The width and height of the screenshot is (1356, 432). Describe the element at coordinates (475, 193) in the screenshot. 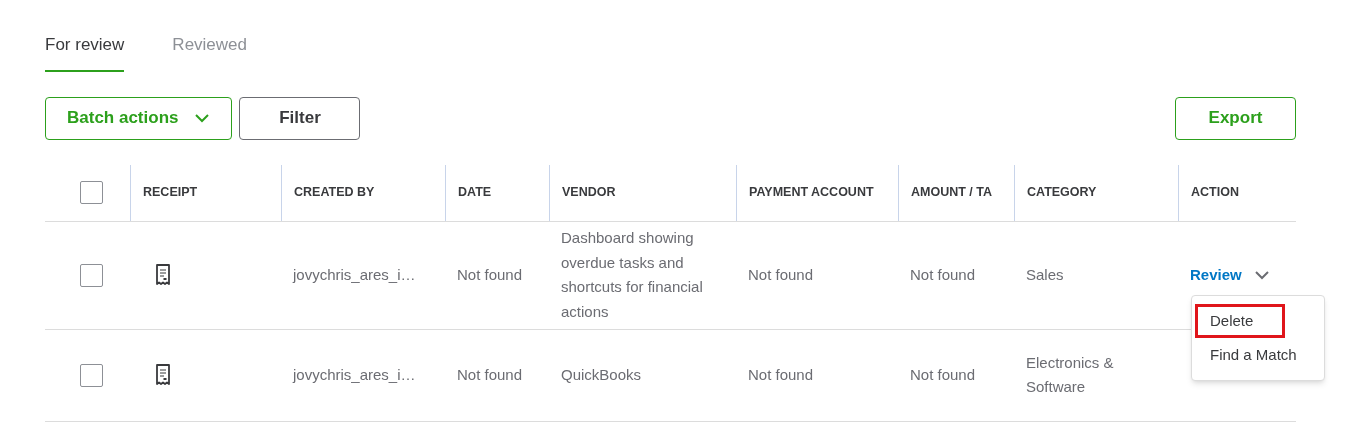

I see `column-header: DATE` at that location.